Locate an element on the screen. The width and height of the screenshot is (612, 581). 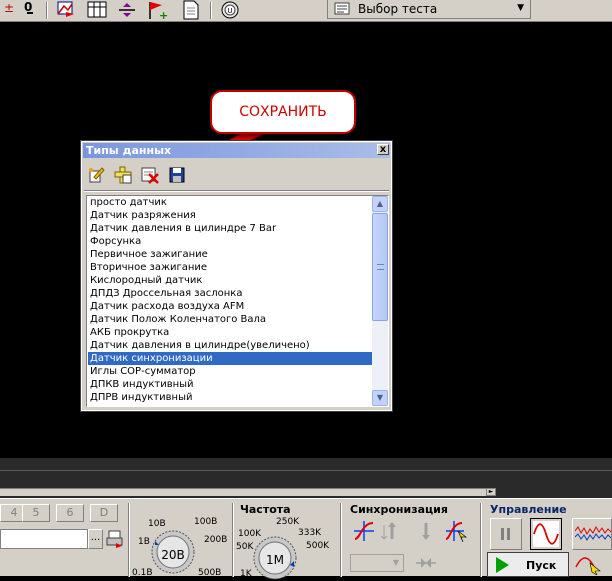
close-icon: x is located at coordinates (383, 149).